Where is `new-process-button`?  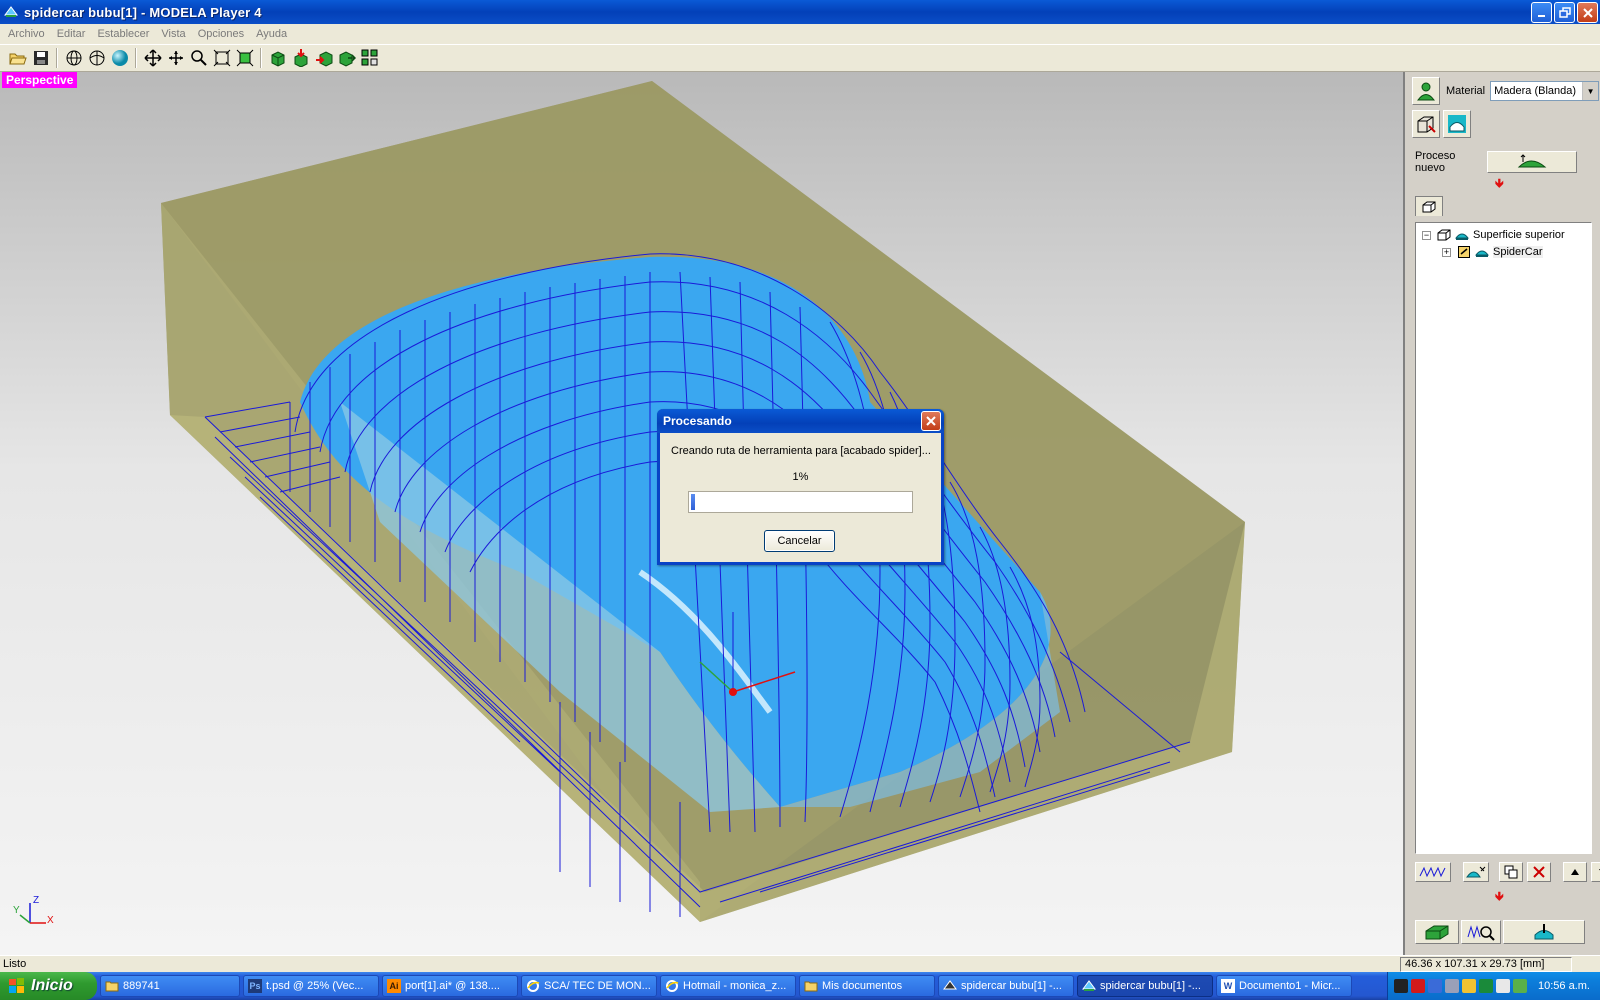 new-process-button is located at coordinates (1532, 162).